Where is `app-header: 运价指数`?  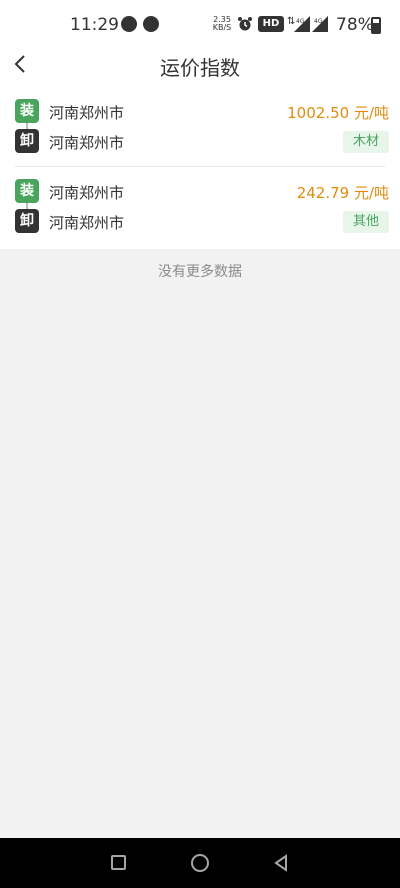 app-header: 运价指数 is located at coordinates (200, 69).